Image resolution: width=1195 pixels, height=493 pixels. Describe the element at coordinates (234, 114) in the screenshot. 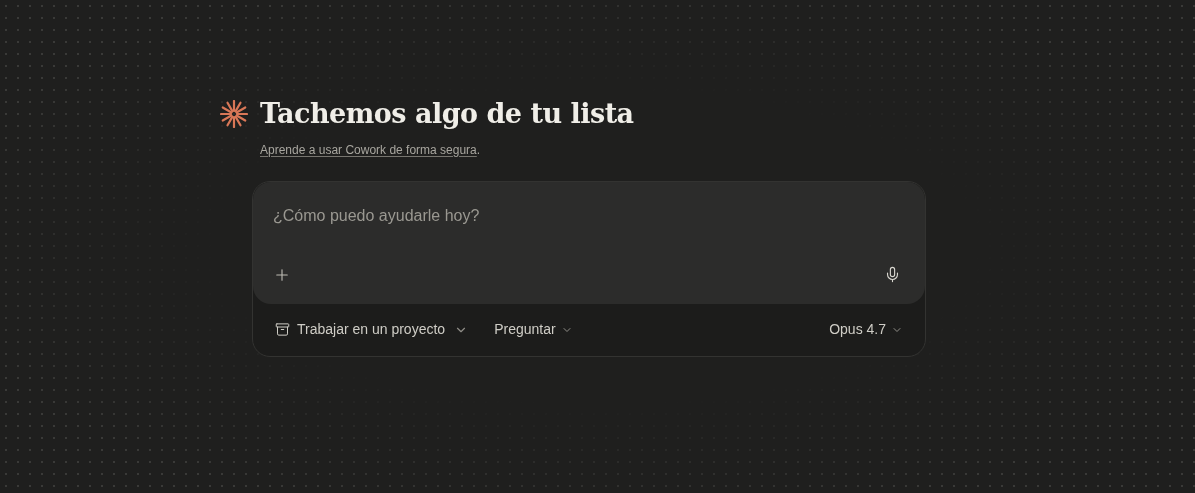

I see `starburst-logo-icon` at that location.